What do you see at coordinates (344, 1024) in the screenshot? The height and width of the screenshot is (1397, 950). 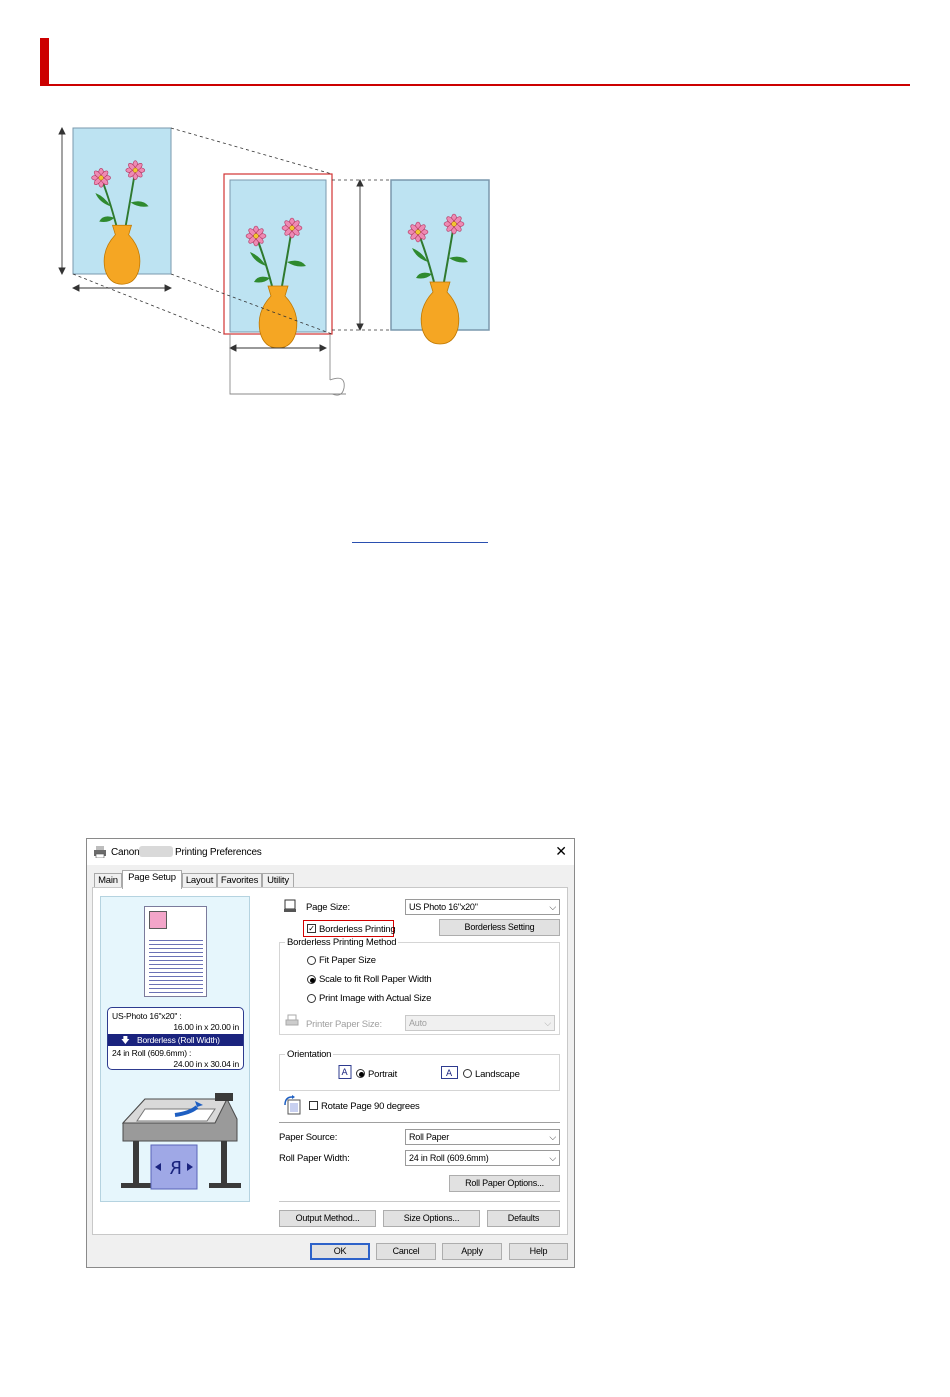 I see `printer-paper-size-label: Printer Paper Size:` at bounding box center [344, 1024].